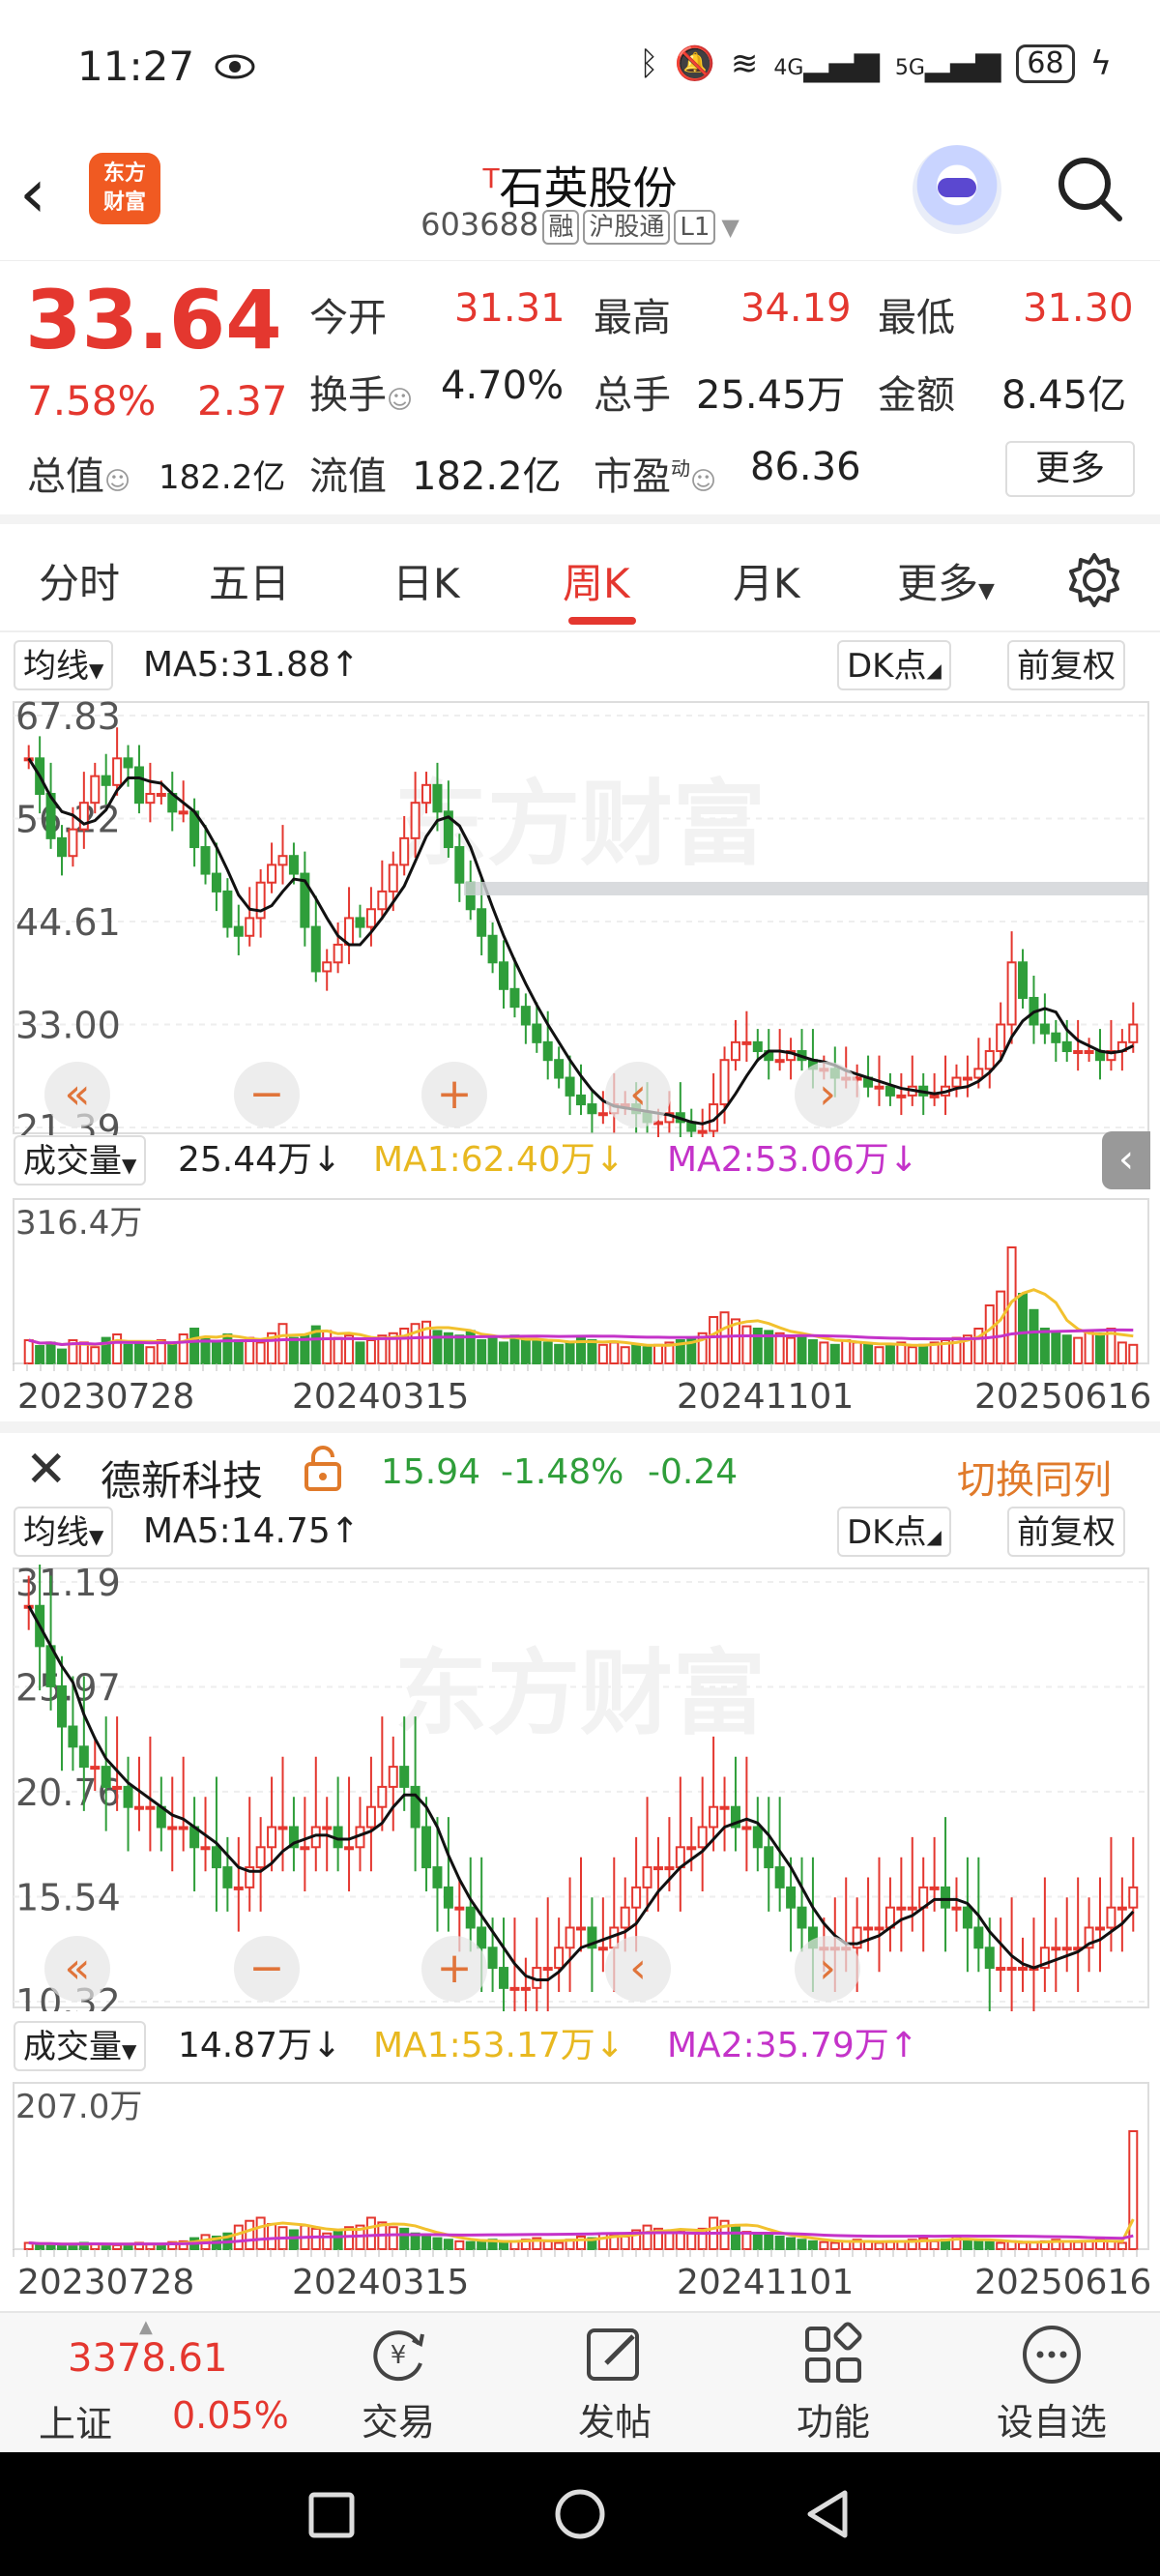  What do you see at coordinates (231, 2415) in the screenshot?
I see `index-percent: 0.05%` at bounding box center [231, 2415].